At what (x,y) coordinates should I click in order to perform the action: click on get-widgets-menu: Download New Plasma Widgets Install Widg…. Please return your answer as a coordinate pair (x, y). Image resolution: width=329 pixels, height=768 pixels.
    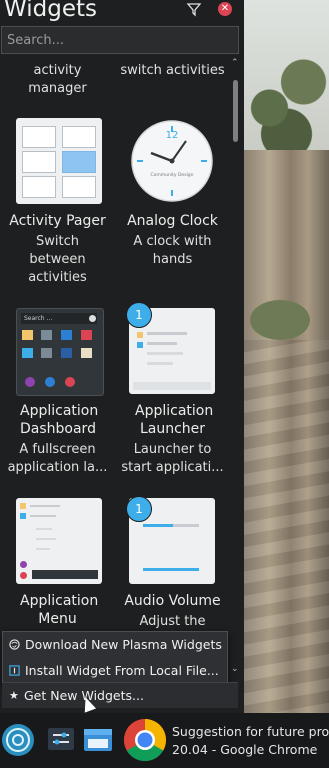
    Looking at the image, I should click on (115, 659).